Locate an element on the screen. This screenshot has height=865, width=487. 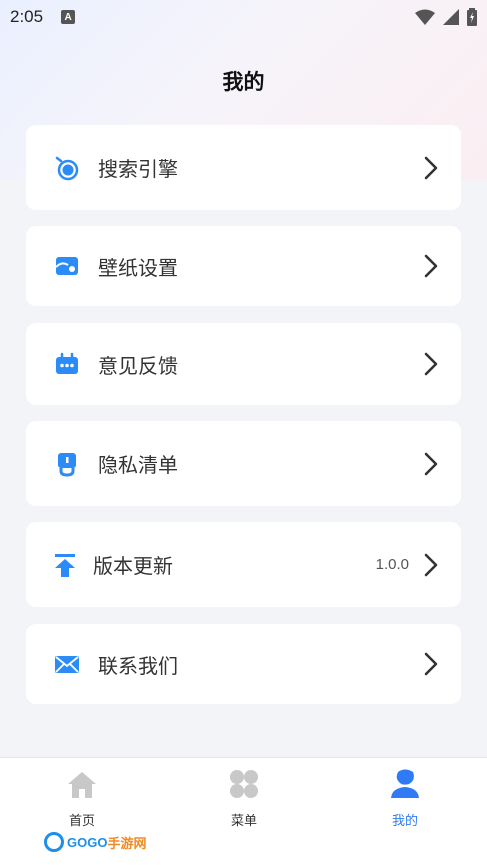
nav-label: 首页 is located at coordinates (81, 821).